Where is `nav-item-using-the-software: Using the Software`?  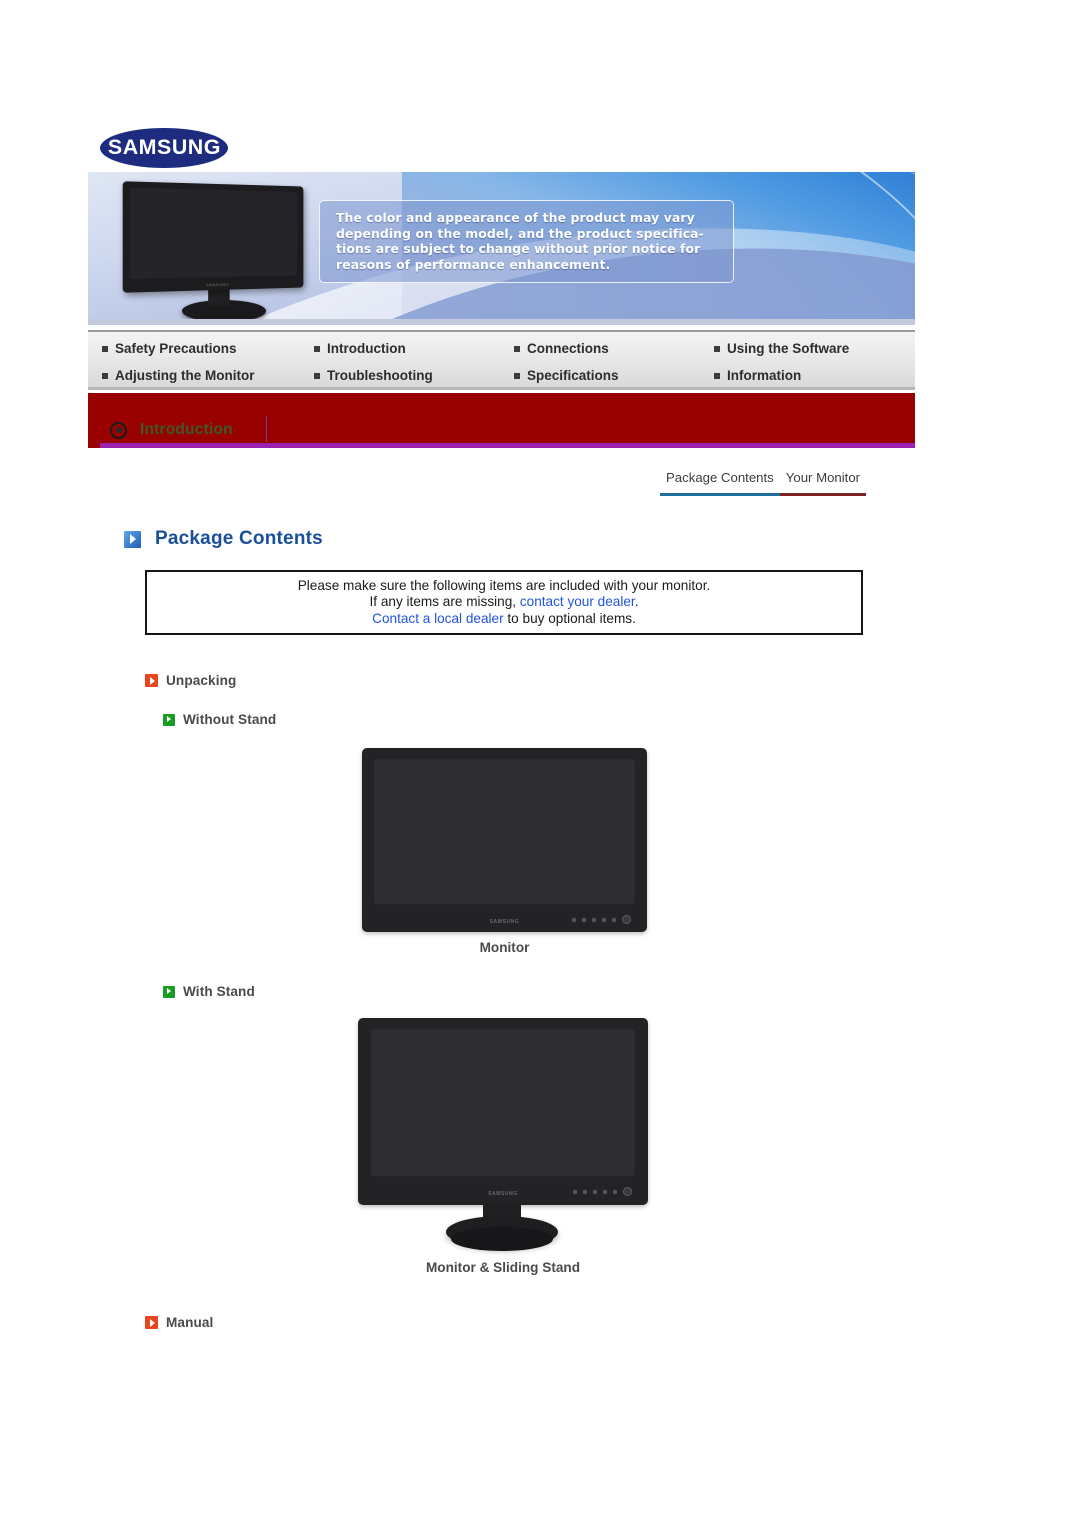
nav-item-using-the-software: Using the Software is located at coordinates (821, 348).